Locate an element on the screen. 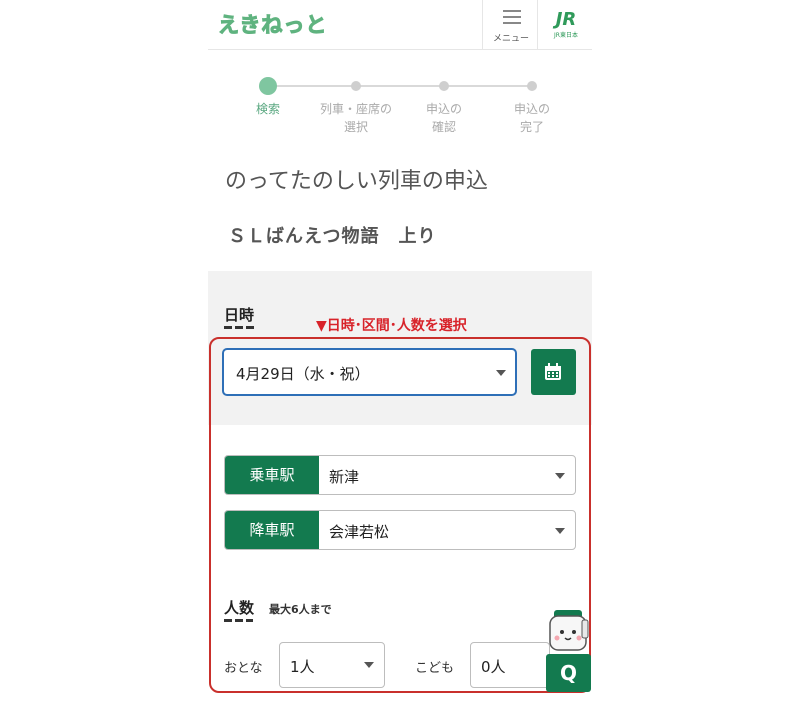 This screenshot has width=800, height=706. step-label: 検索 is located at coordinates (267, 109).